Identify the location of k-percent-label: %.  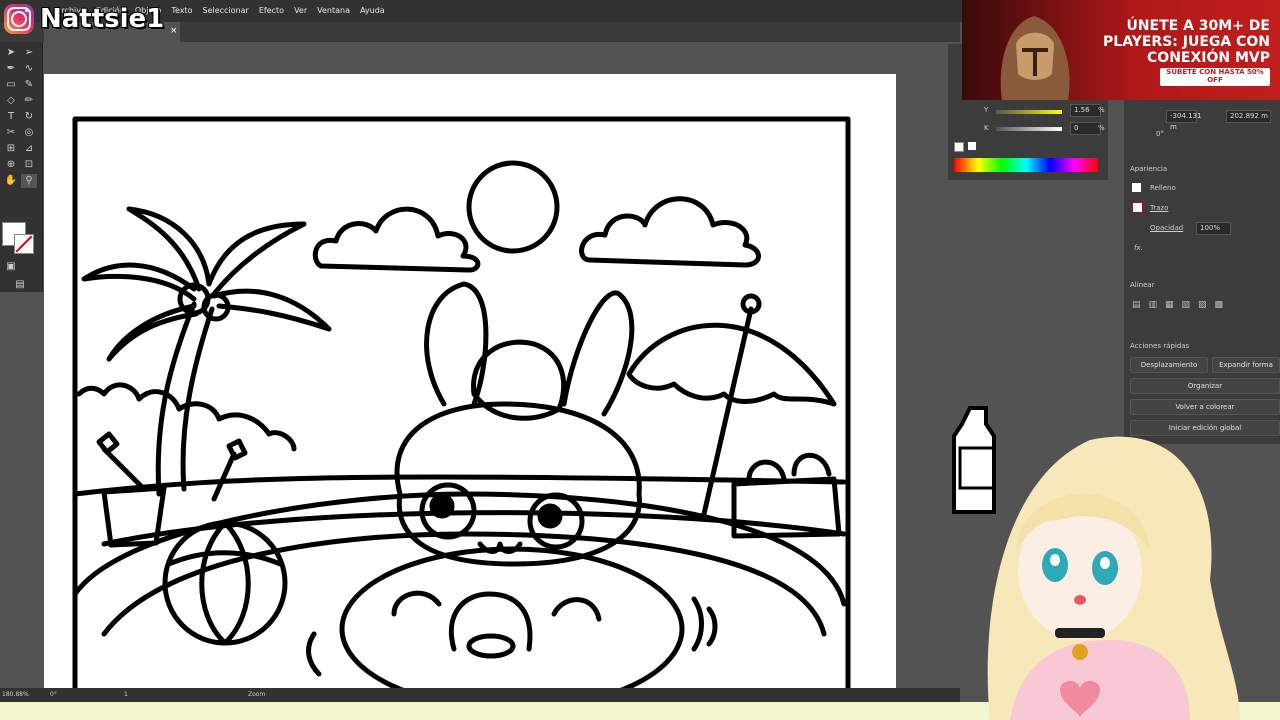
(1101, 128).